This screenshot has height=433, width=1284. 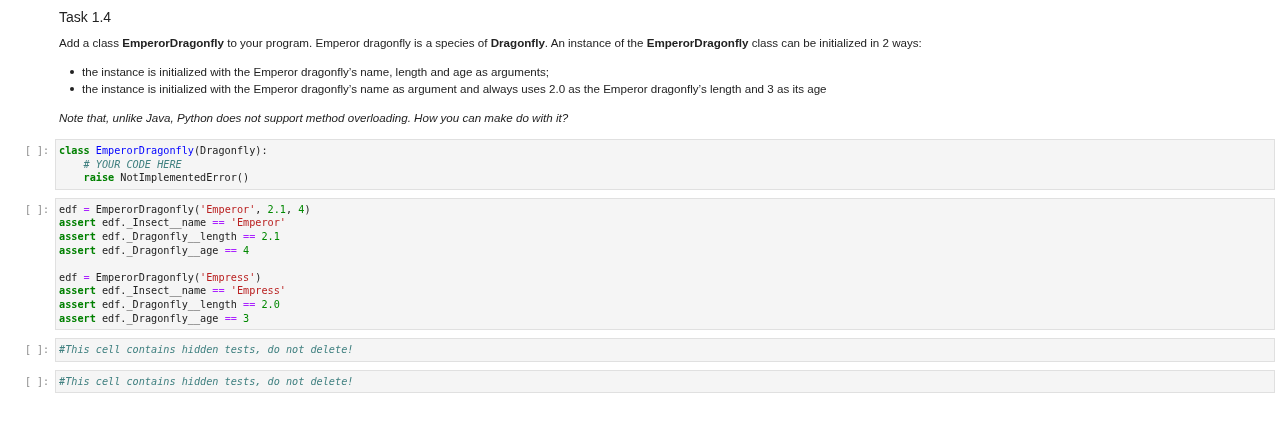 I want to click on bullet-text: the instance is initialized with the Emperor dragonfly’s name as argument and always uses 2.0 as the Emperor dragonfly’s length and 3 as its age, so click(x=454, y=89).